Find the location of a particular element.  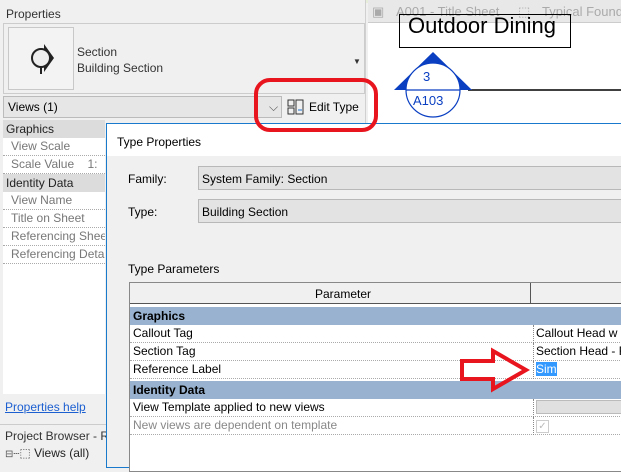

edit-type-button: Edit Type is located at coordinates (324, 107).